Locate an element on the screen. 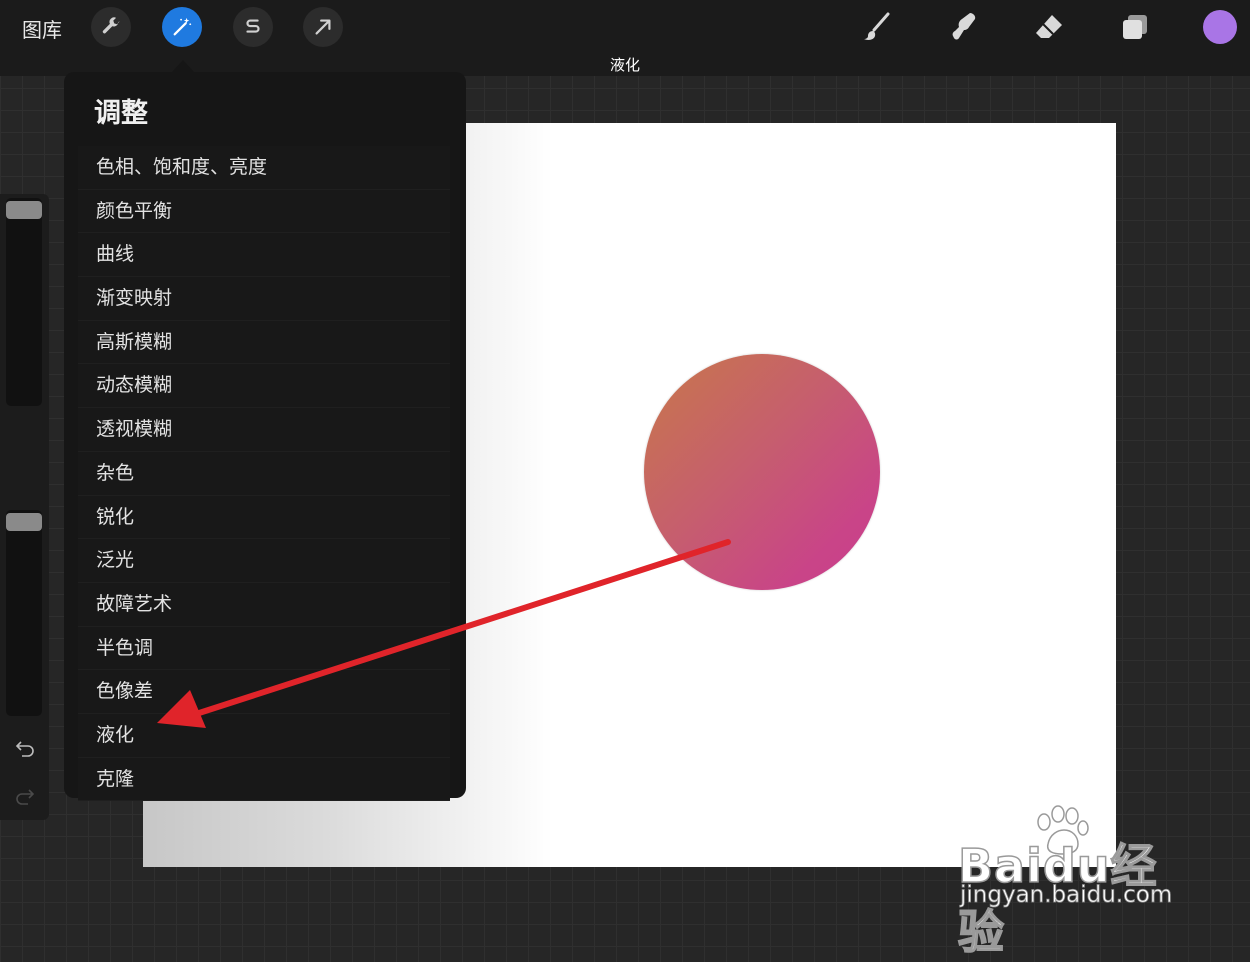 The image size is (1250, 962). menu-item-halftone: 半色调 is located at coordinates (264, 648).